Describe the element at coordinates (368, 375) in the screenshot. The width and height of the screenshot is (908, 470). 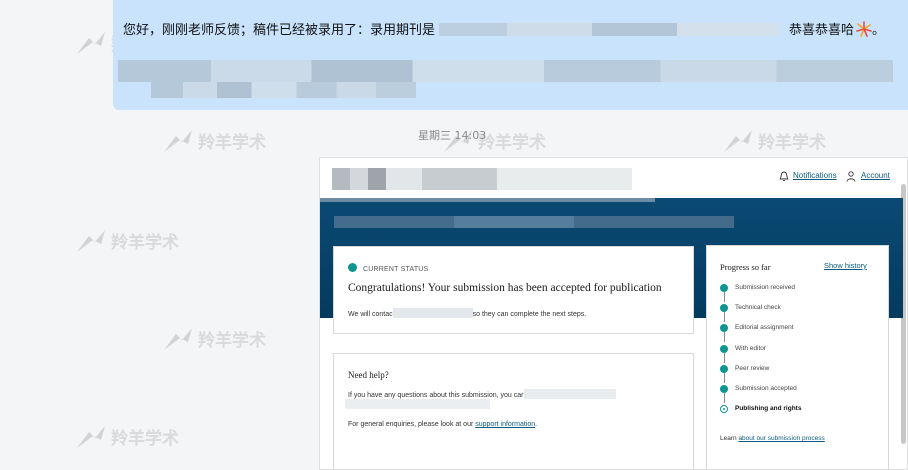
I see `help-title: Need help?` at that location.